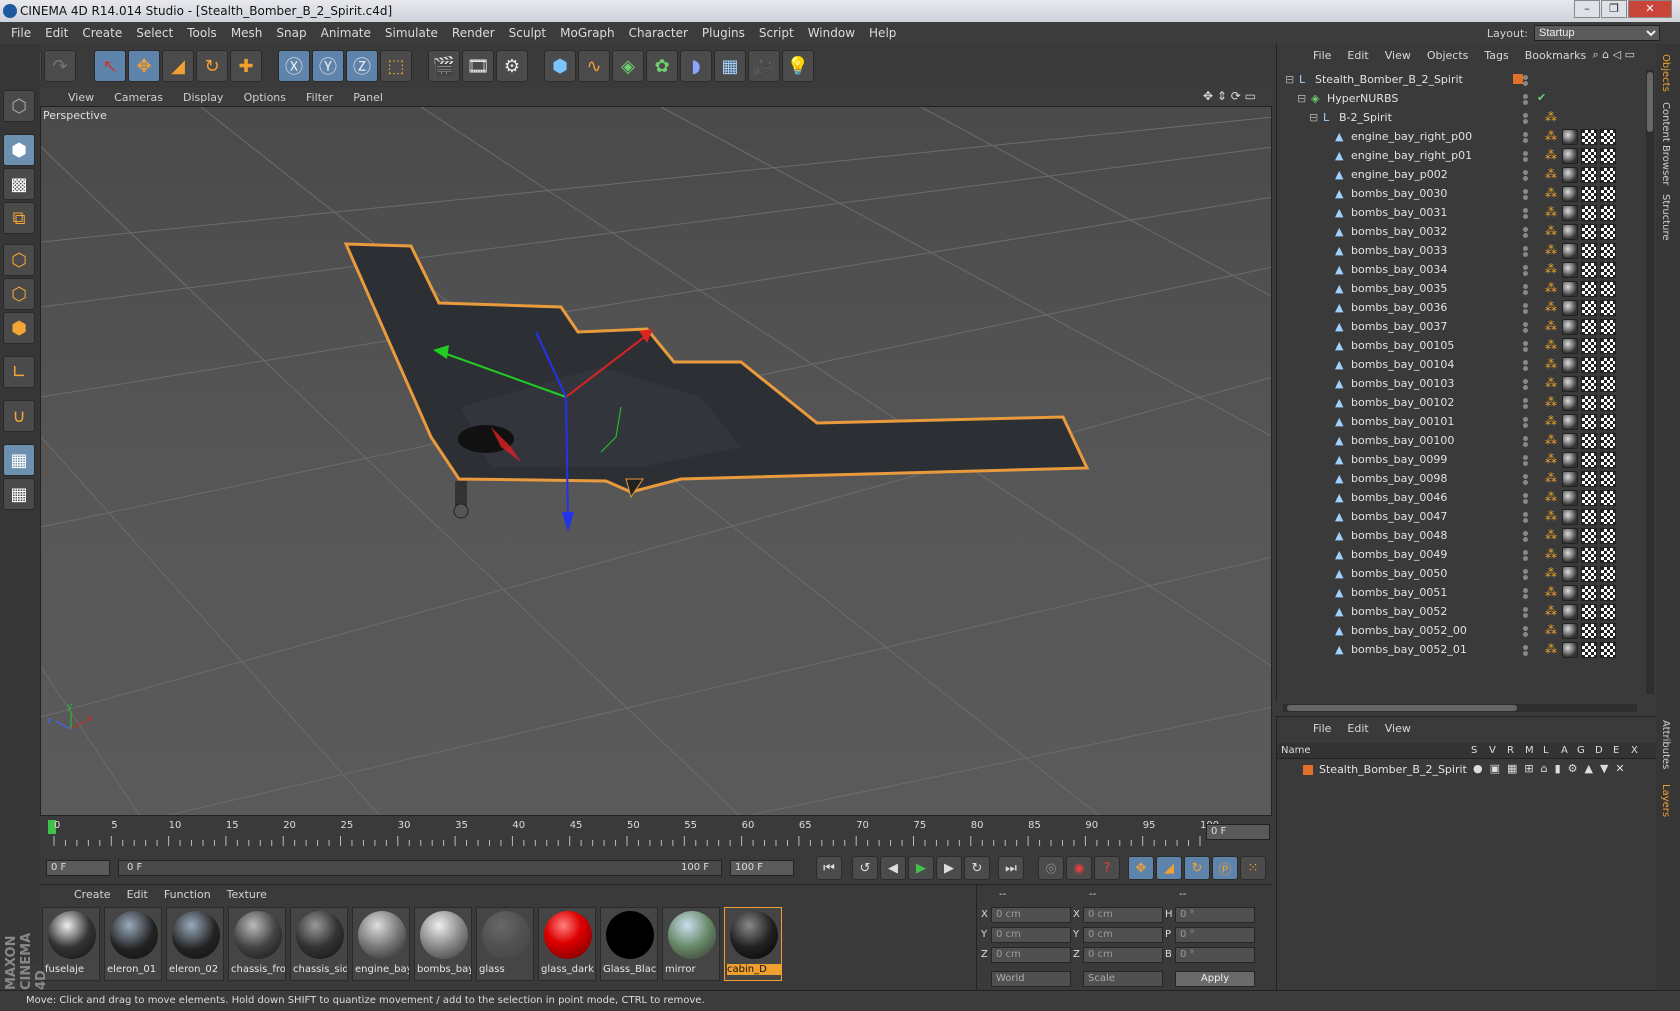 This screenshot has width=1680, height=1011. Describe the element at coordinates (1011, 868) in the screenshot. I see `go-to-end-icon: ⏭` at that location.